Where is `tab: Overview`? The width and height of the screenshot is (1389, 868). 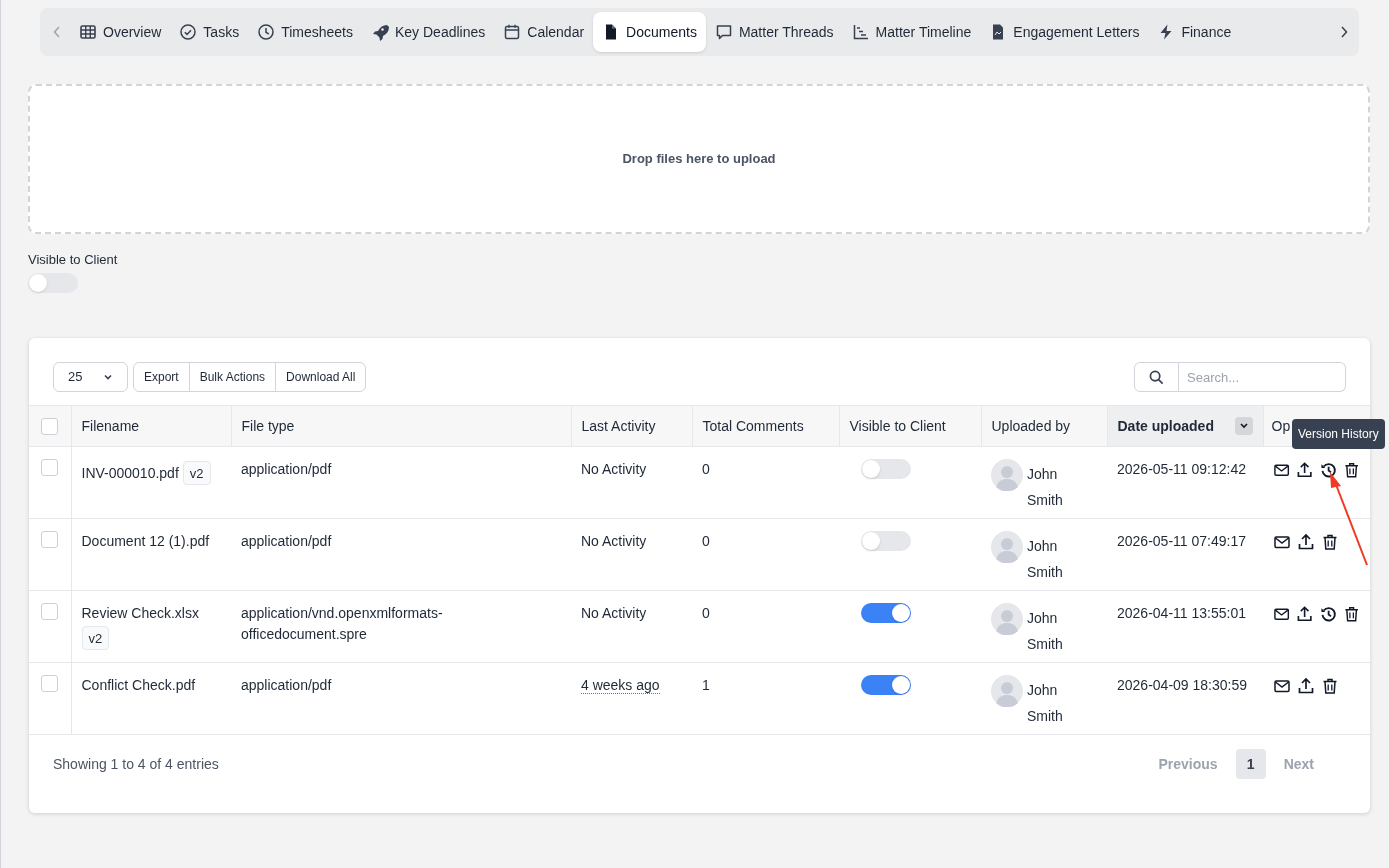
tab: Overview is located at coordinates (120, 32).